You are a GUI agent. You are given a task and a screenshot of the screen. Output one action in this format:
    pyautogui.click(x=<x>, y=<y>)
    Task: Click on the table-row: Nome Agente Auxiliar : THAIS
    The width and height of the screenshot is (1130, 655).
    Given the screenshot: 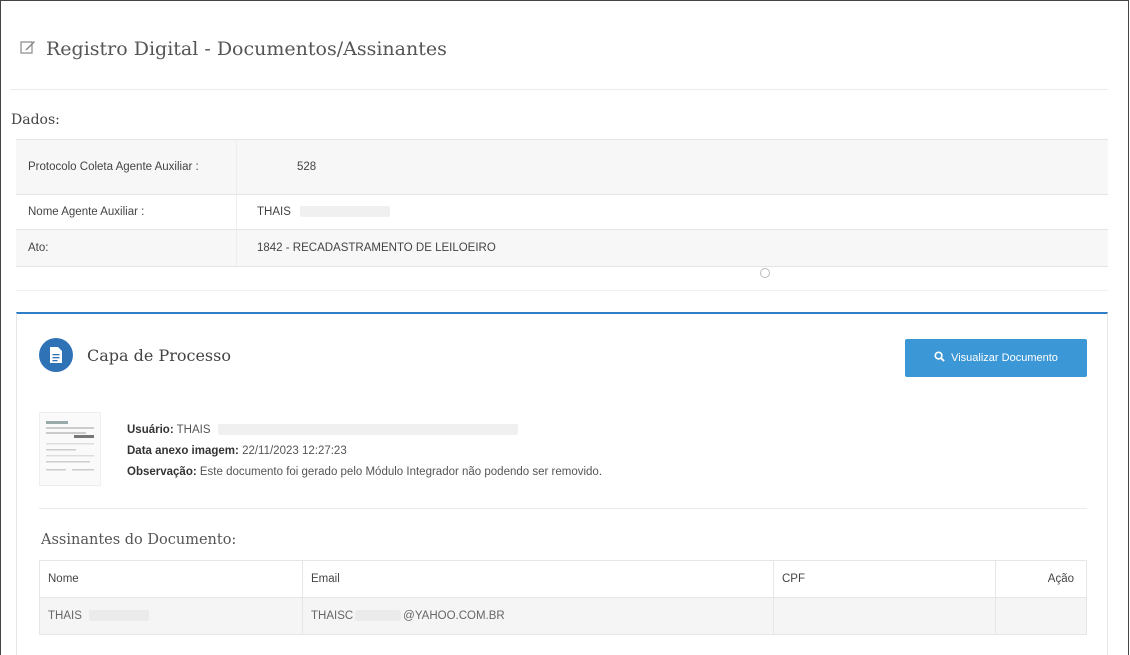 What is the action you would take?
    pyautogui.click(x=562, y=212)
    